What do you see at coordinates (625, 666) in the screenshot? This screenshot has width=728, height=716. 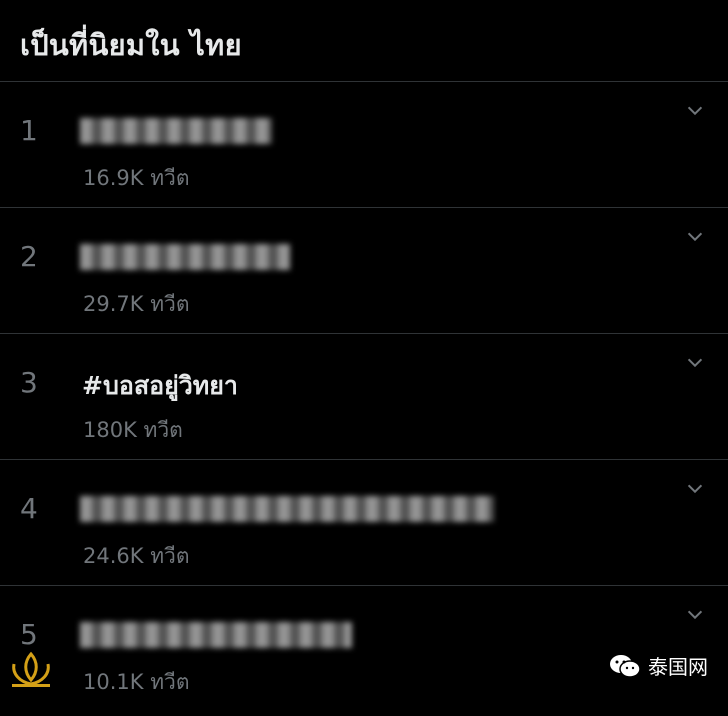 I see `wechat-icon` at bounding box center [625, 666].